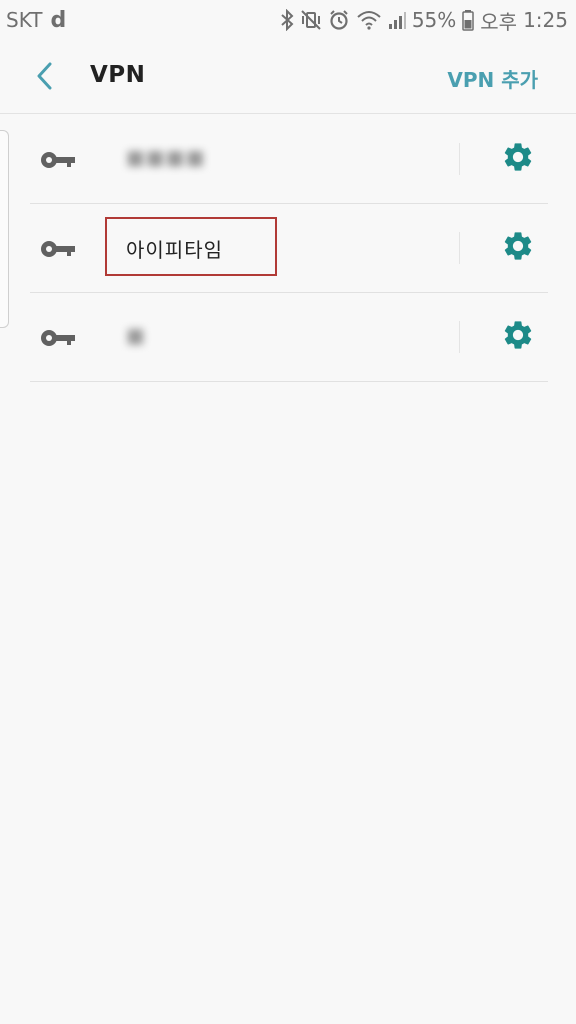 The width and height of the screenshot is (576, 1024). I want to click on status-left: SKT d, so click(36, 20).